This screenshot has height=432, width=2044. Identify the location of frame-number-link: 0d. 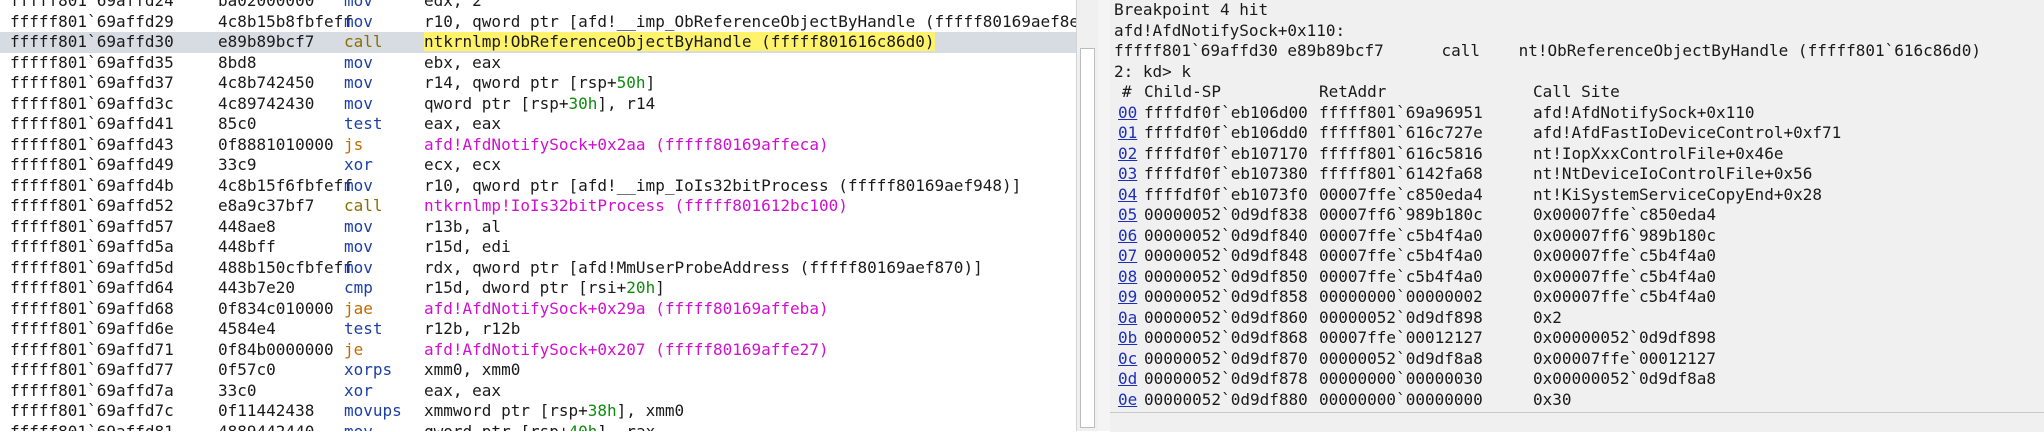
(1127, 379).